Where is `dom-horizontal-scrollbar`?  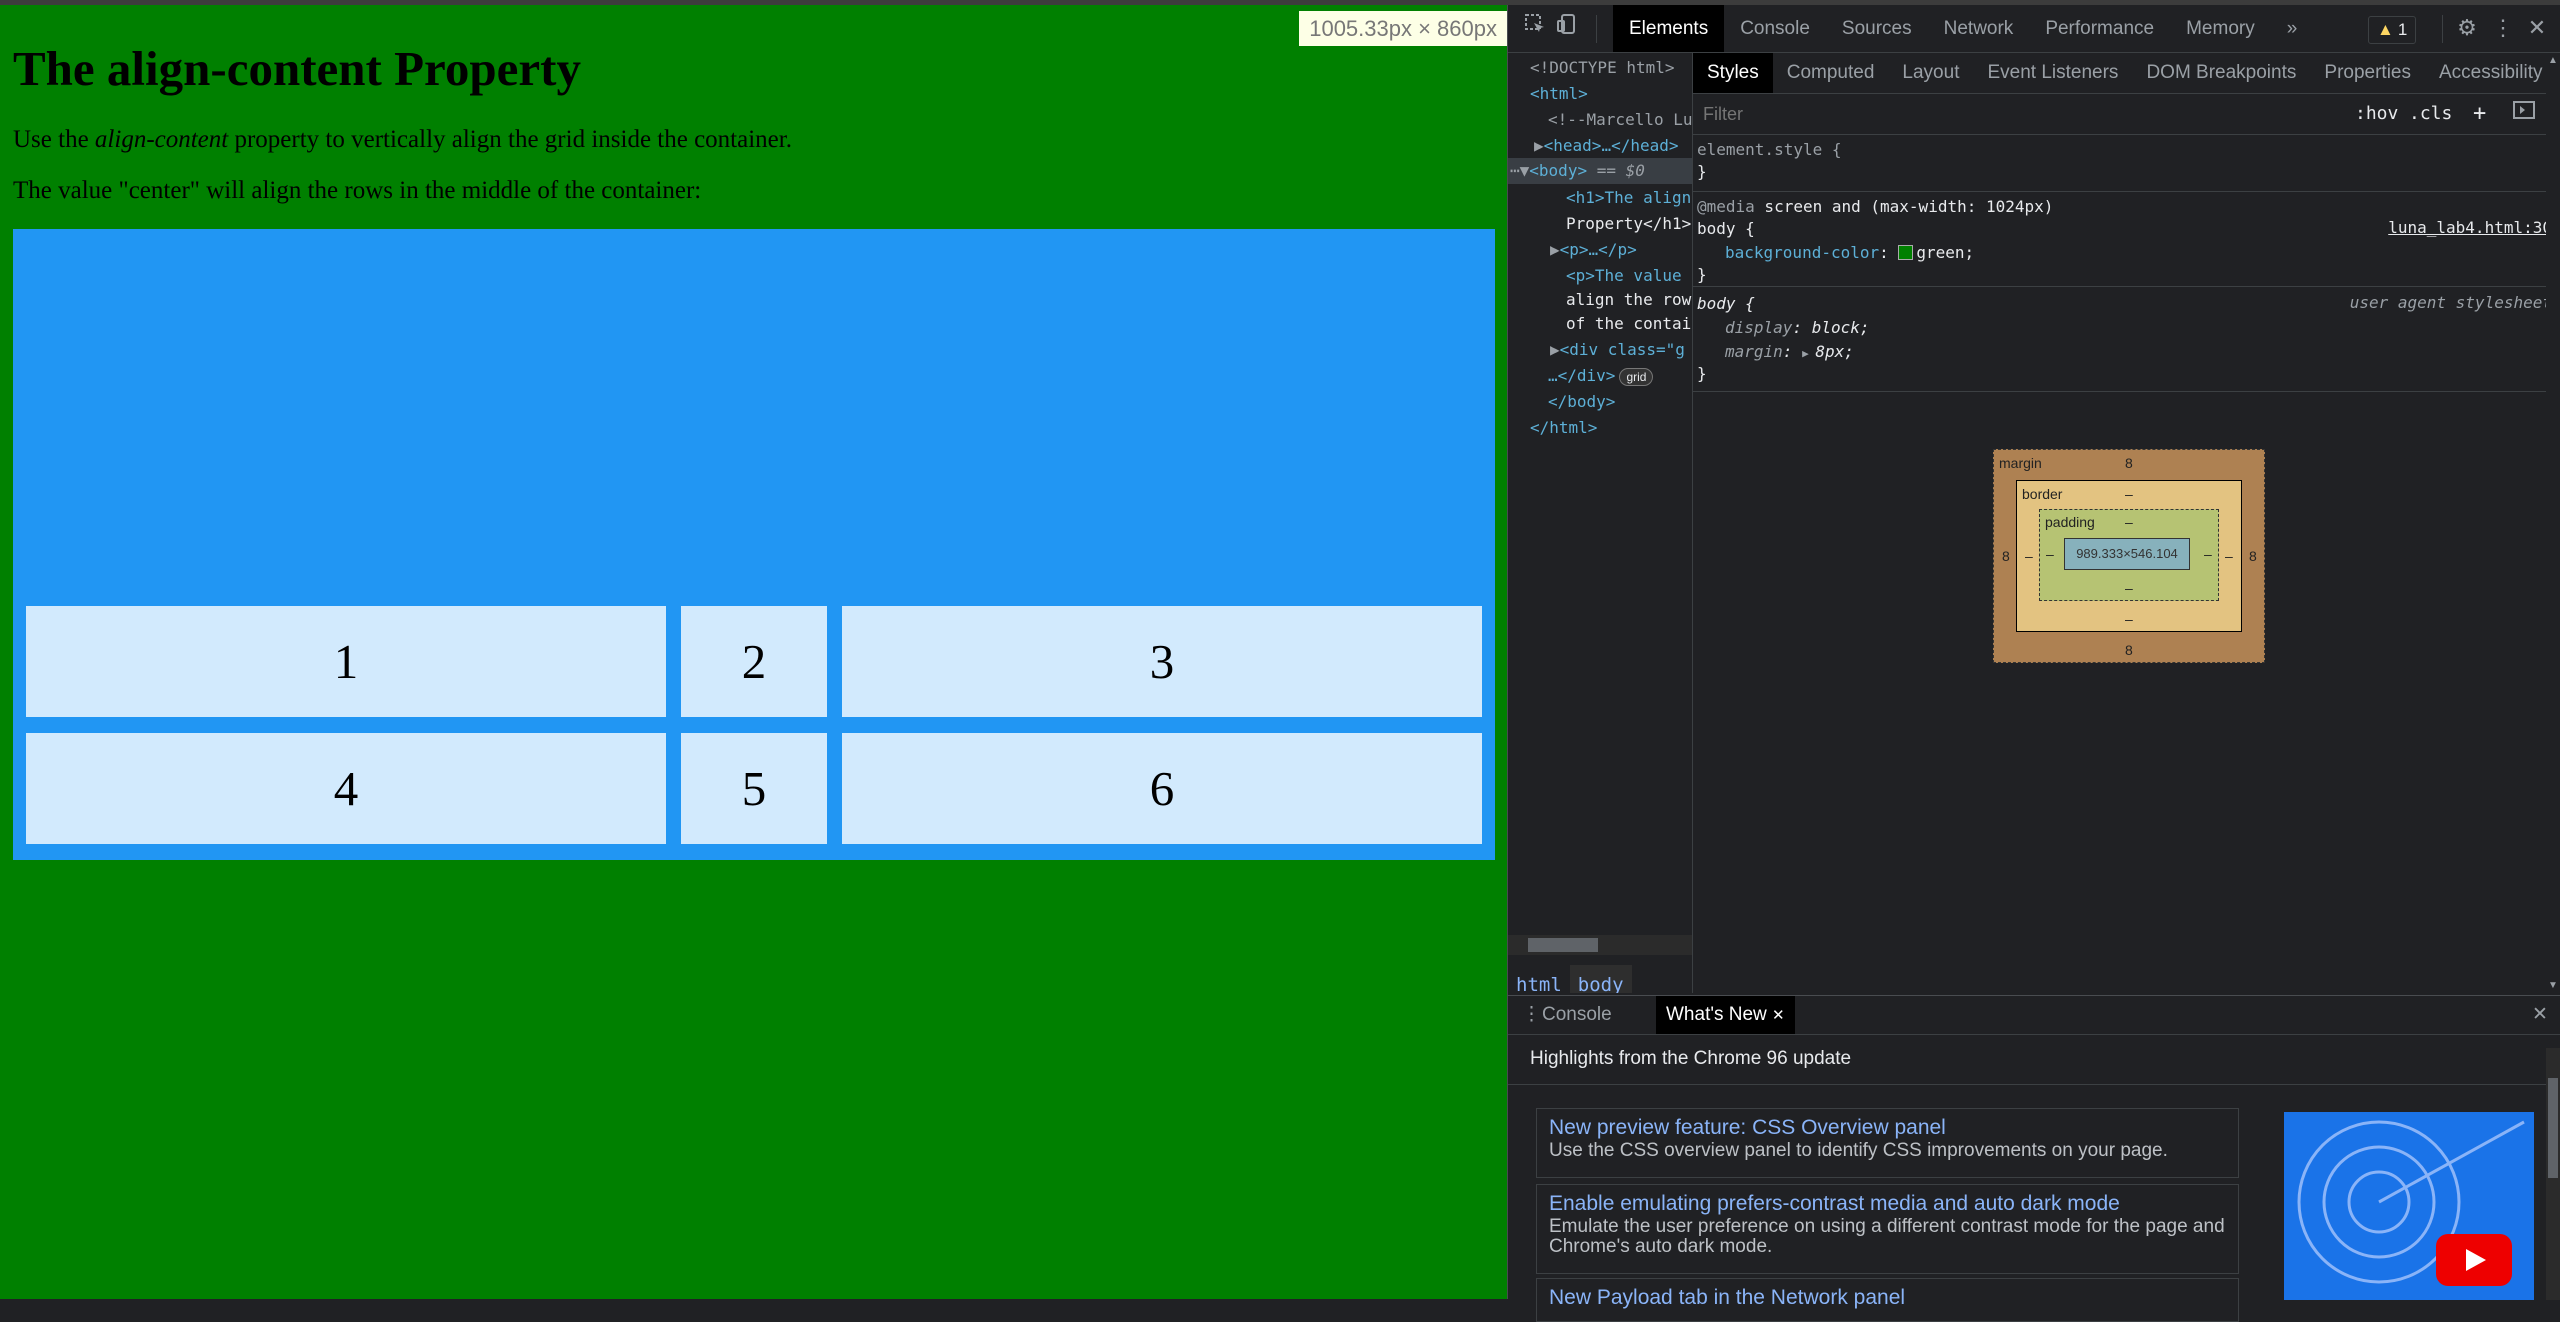 dom-horizontal-scrollbar is located at coordinates (1600, 945).